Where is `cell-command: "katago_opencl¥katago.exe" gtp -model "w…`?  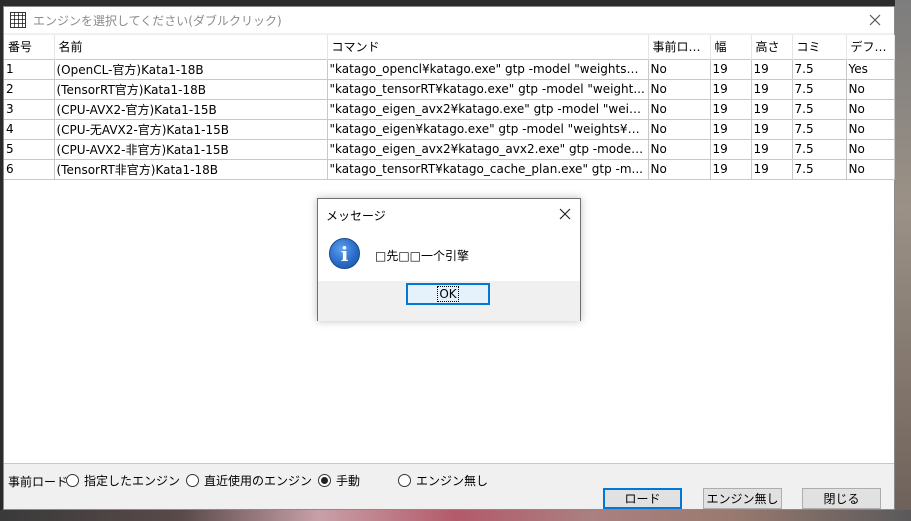
cell-command: "katago_opencl¥katago.exe" gtp -model "w… is located at coordinates (488, 69).